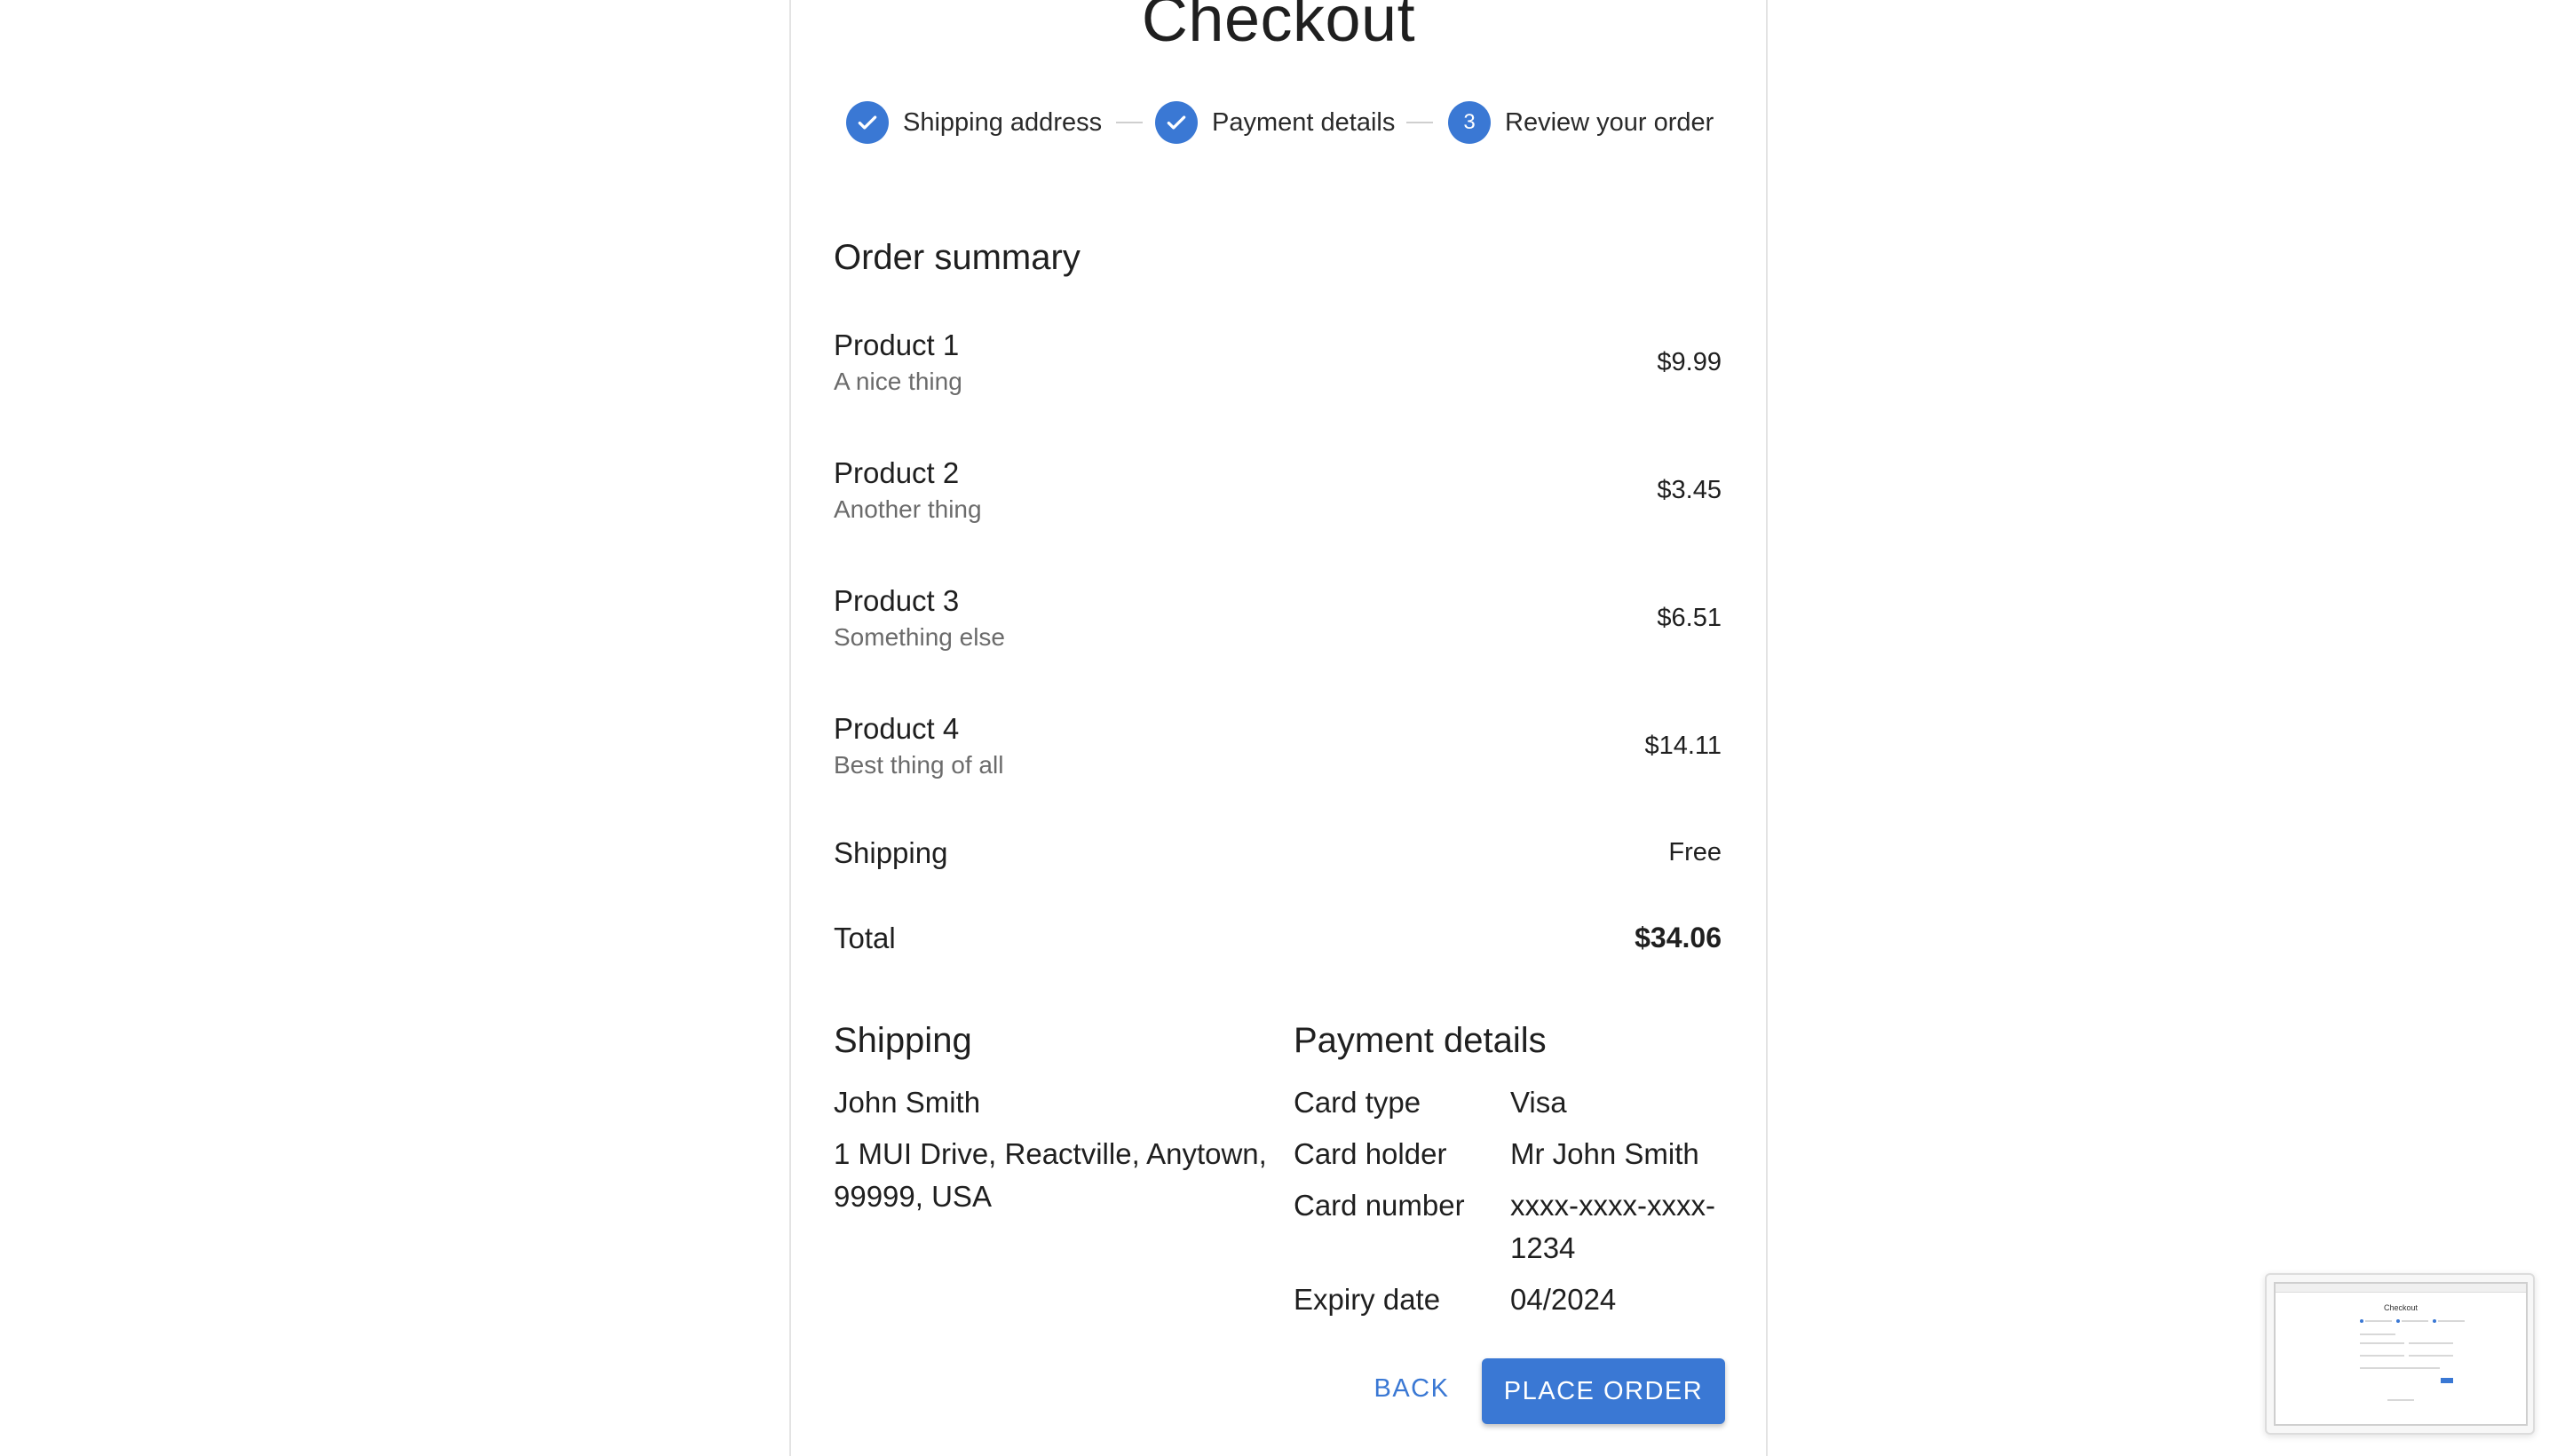 The image size is (2557, 1456). What do you see at coordinates (957, 257) in the screenshot?
I see `order-summary-title: Order summary` at bounding box center [957, 257].